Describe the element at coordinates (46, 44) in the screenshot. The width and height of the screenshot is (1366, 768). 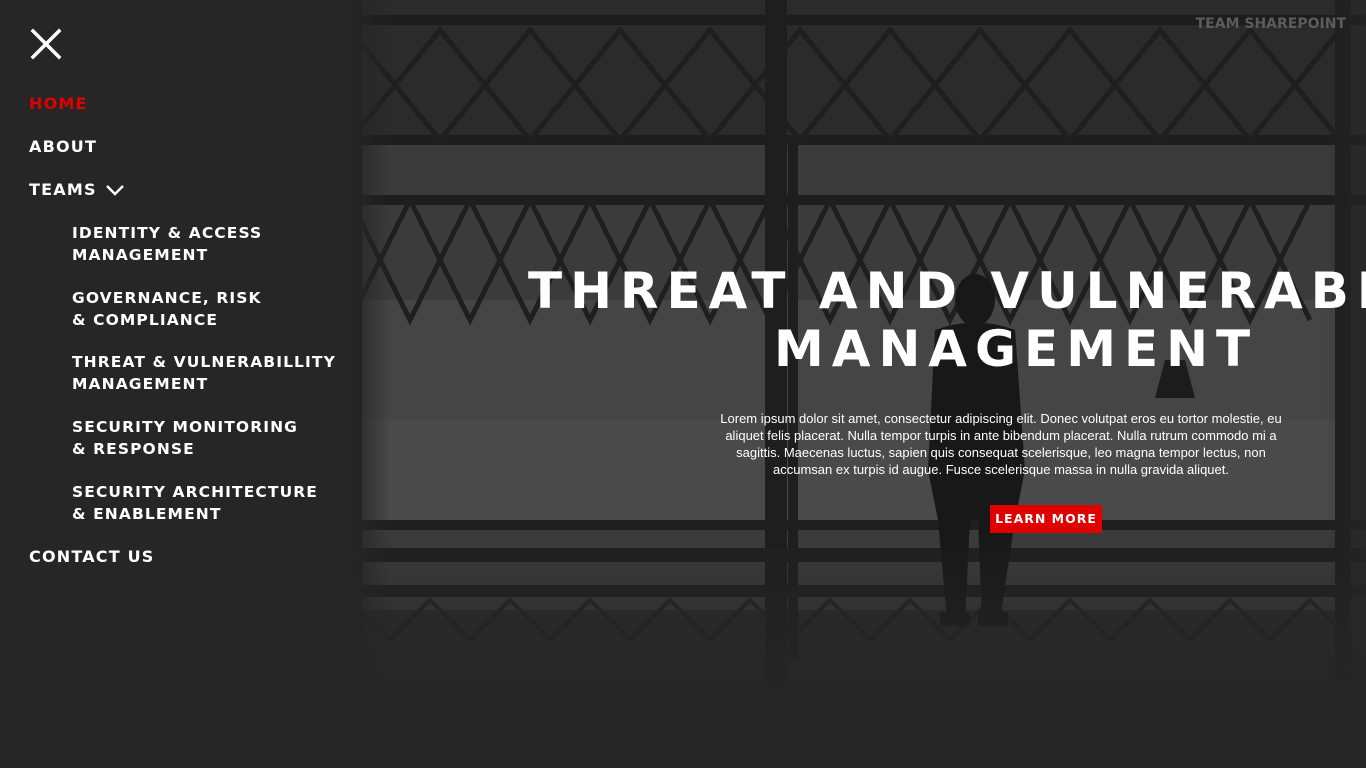
I see `close-icon` at that location.